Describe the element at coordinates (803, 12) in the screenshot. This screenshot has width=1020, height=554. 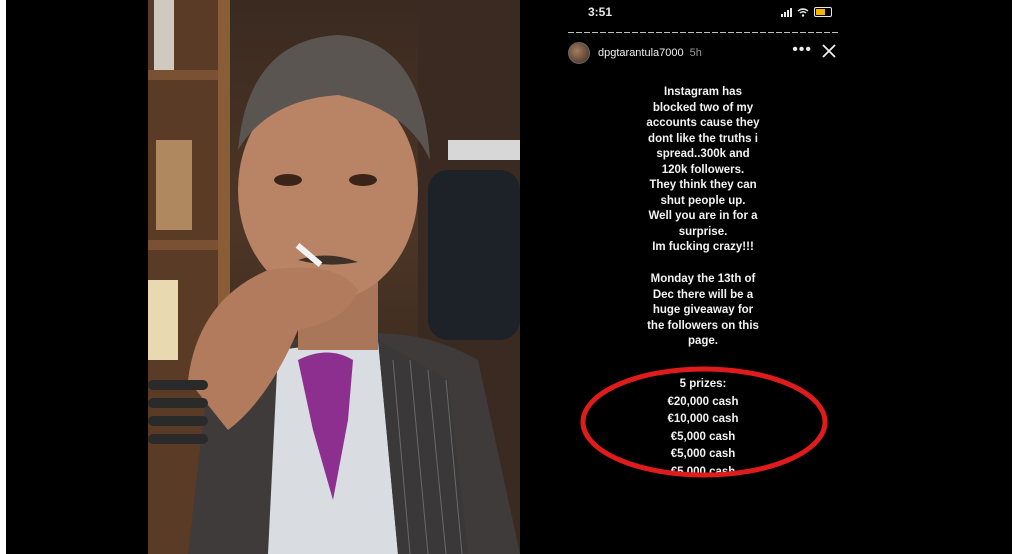
I see `wifi-icon` at that location.